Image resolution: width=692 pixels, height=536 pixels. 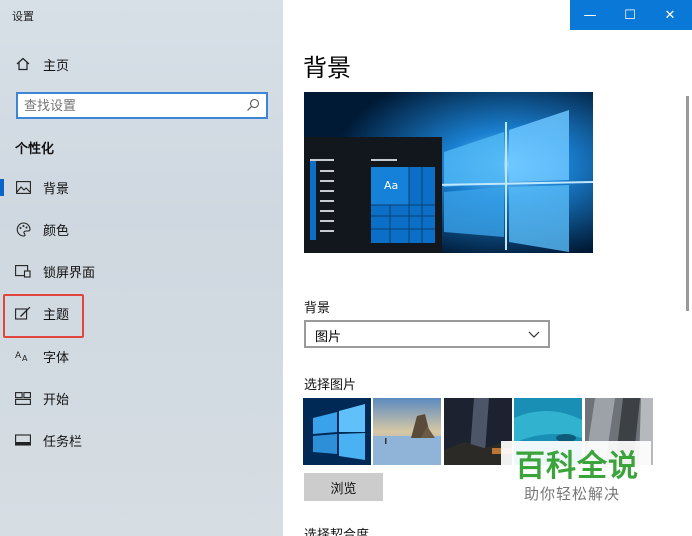 I want to click on watermark: 百科全说 助你轻松解决, so click(x=576, y=473).